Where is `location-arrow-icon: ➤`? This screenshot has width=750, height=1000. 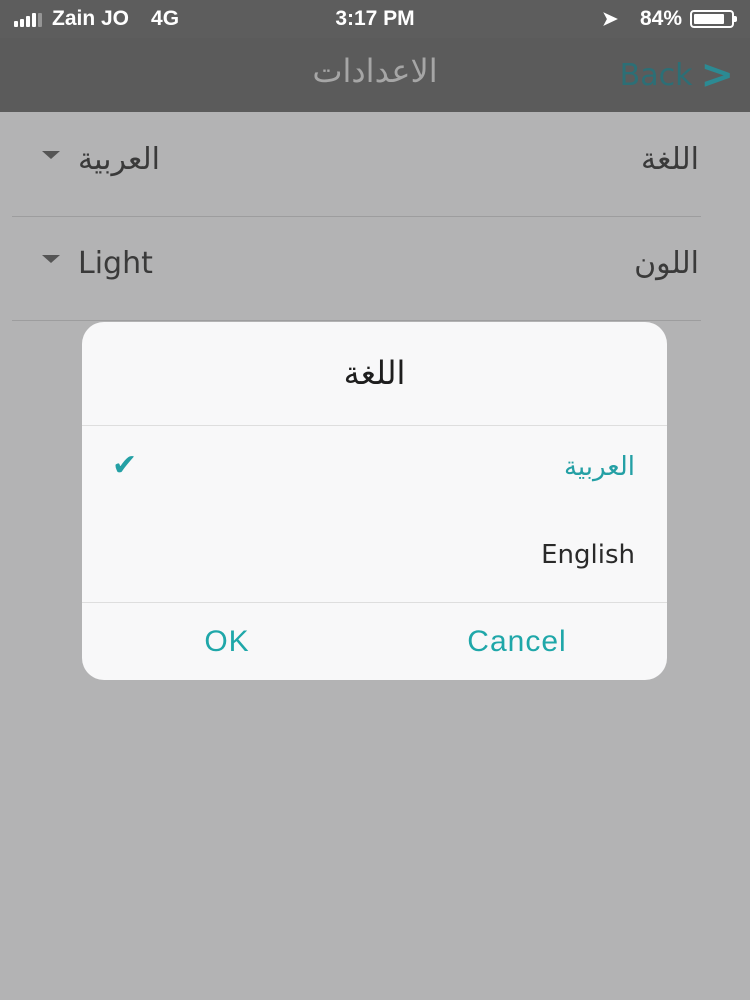 location-arrow-icon: ➤ is located at coordinates (610, 19).